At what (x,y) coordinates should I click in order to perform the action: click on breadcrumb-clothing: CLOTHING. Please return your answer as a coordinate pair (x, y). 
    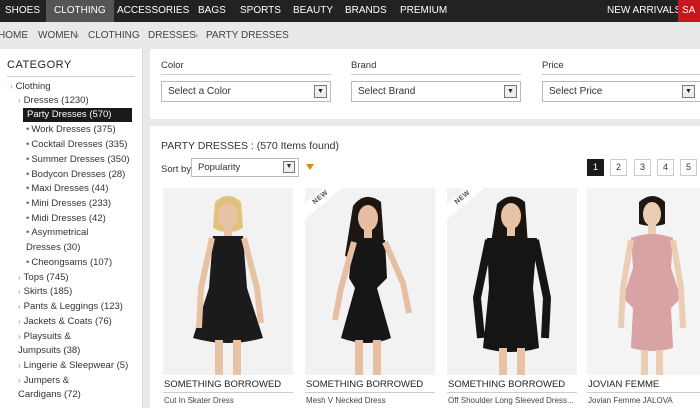
    Looking at the image, I should click on (114, 35).